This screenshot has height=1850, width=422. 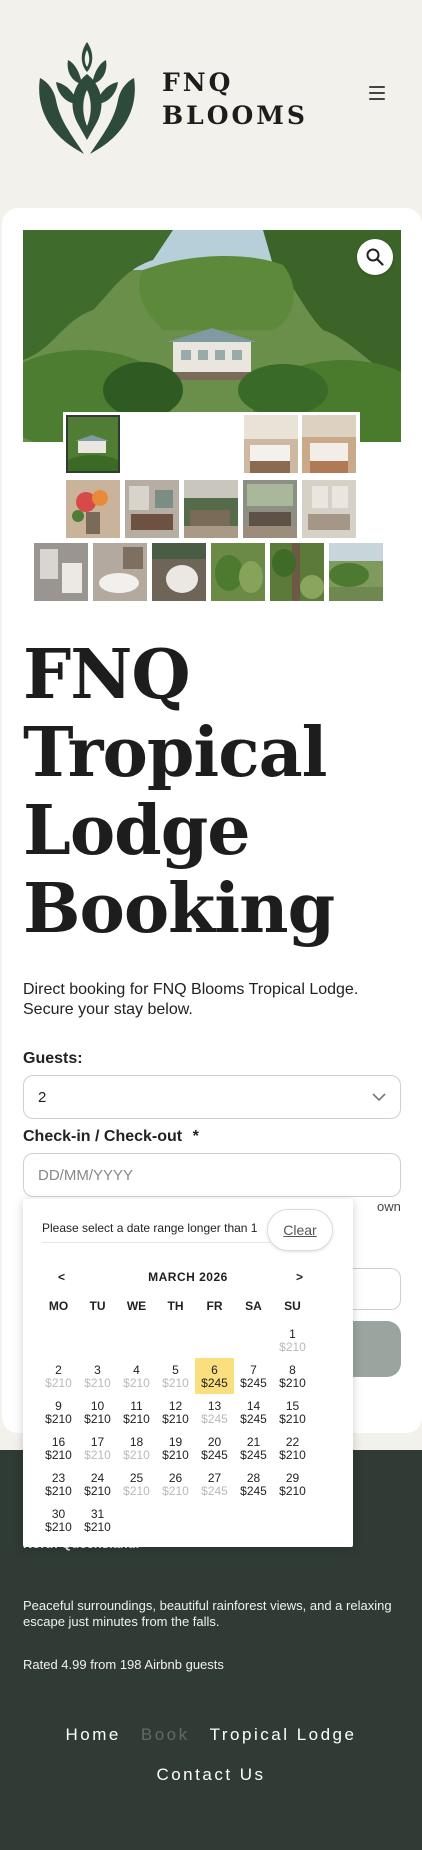 I want to click on calendar-day: 22 $210, so click(x=292, y=1448).